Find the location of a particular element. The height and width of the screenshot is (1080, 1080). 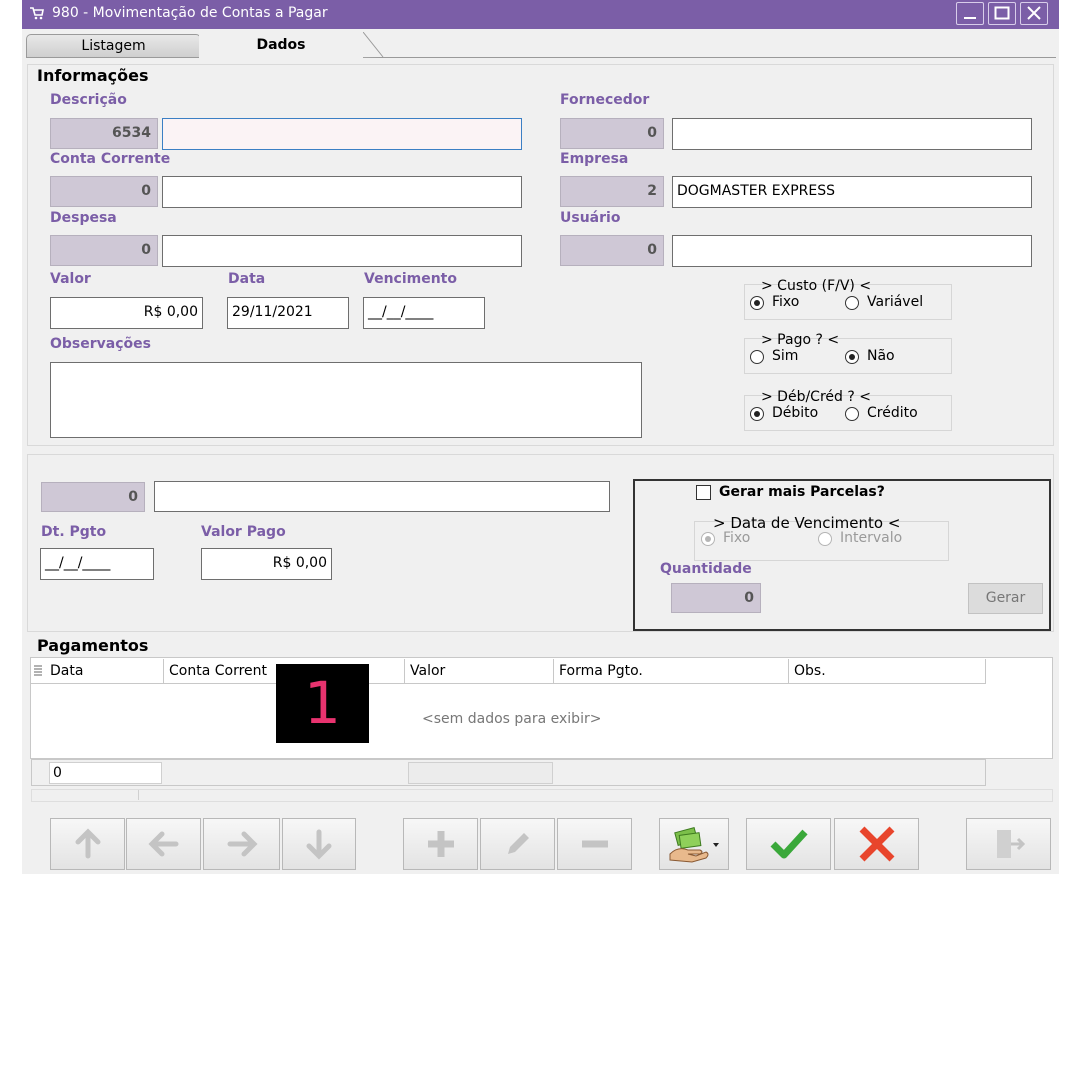

confirm-button is located at coordinates (788, 844).